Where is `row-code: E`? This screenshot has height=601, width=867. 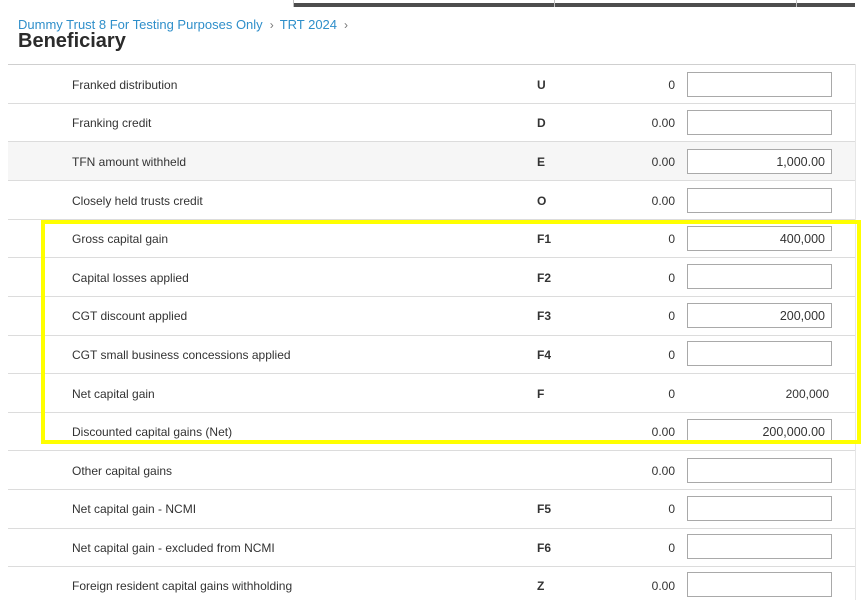 row-code: E is located at coordinates (541, 162).